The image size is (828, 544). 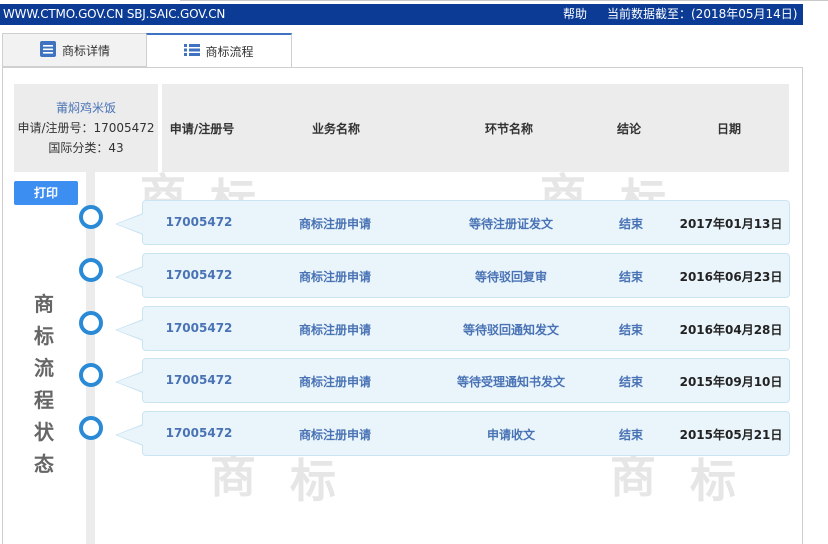 What do you see at coordinates (731, 277) in the screenshot?
I see `row-date: 2016年06月23日` at bounding box center [731, 277].